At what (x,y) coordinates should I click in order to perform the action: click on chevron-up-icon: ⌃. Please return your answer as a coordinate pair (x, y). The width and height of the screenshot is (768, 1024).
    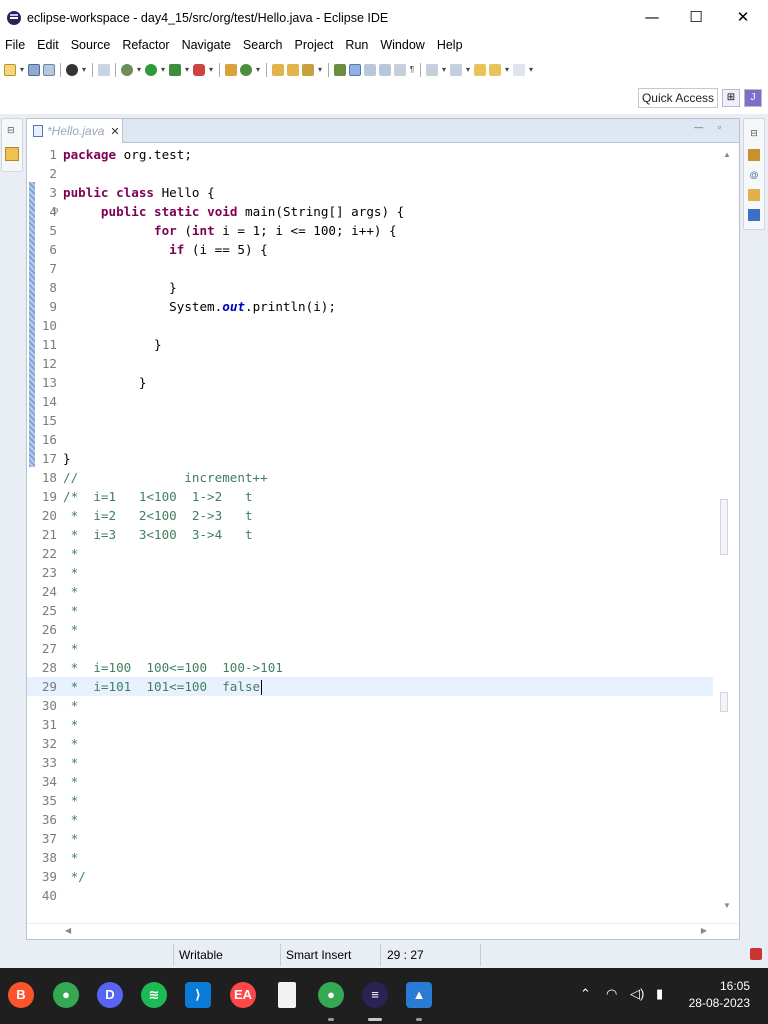
    Looking at the image, I should click on (585, 994).